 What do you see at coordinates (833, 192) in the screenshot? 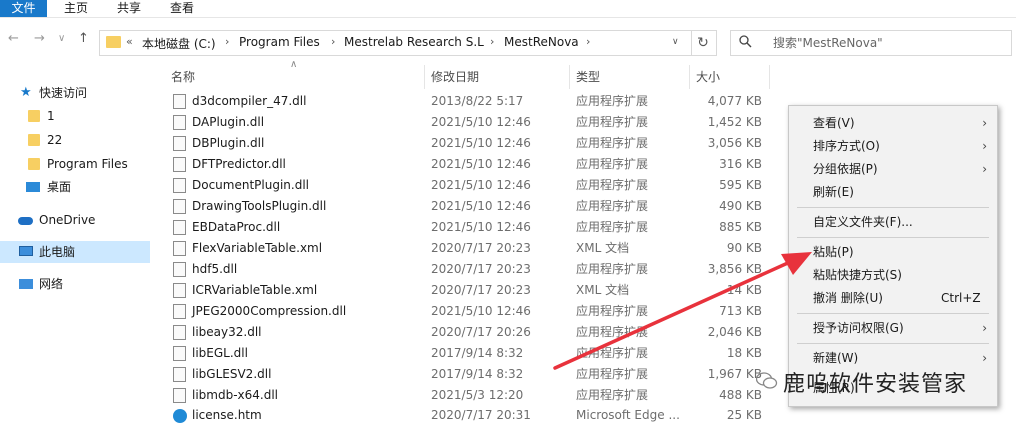
I see `menu-item-refresh: 刷新(E)` at bounding box center [833, 192].